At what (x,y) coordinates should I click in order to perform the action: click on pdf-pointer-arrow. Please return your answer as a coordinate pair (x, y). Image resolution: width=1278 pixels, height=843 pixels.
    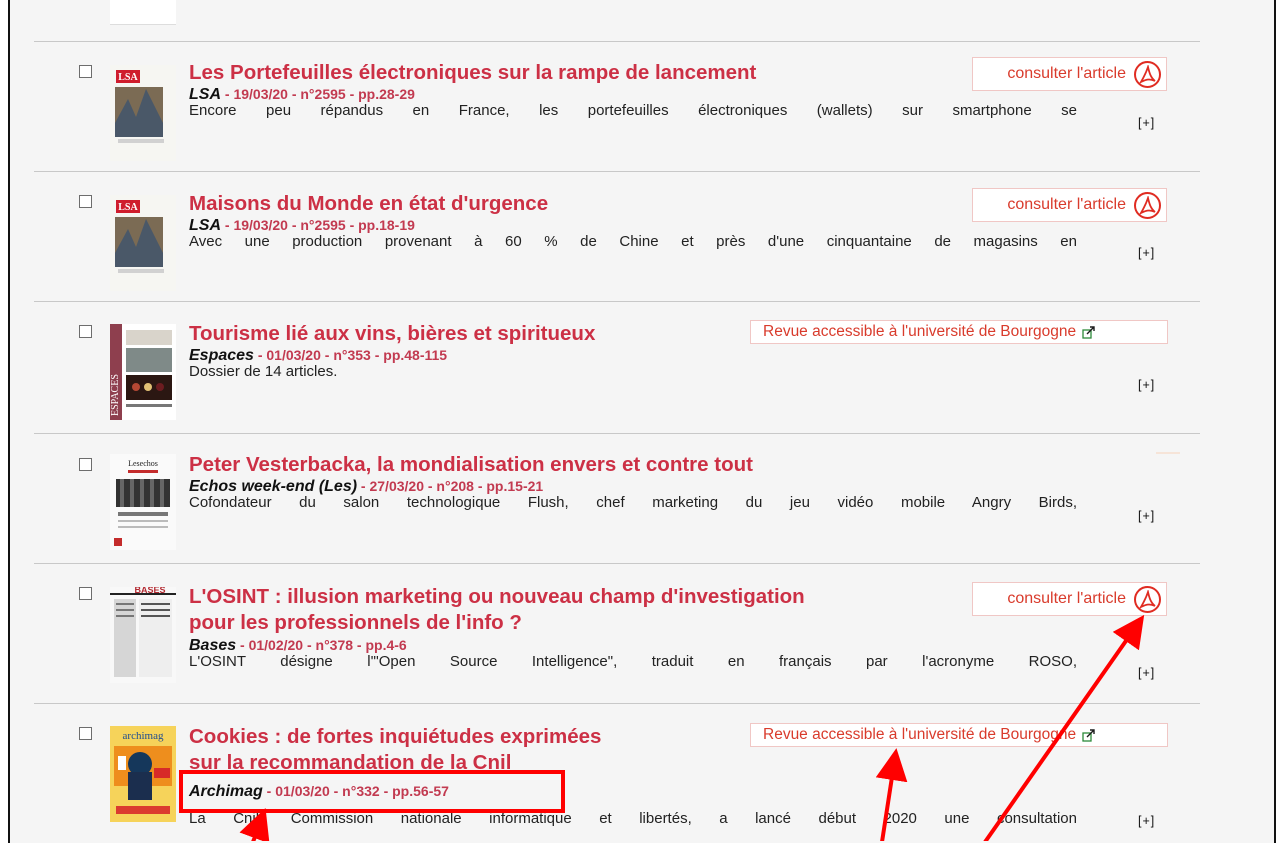
    Looking at the image, I should click on (1064, 727).